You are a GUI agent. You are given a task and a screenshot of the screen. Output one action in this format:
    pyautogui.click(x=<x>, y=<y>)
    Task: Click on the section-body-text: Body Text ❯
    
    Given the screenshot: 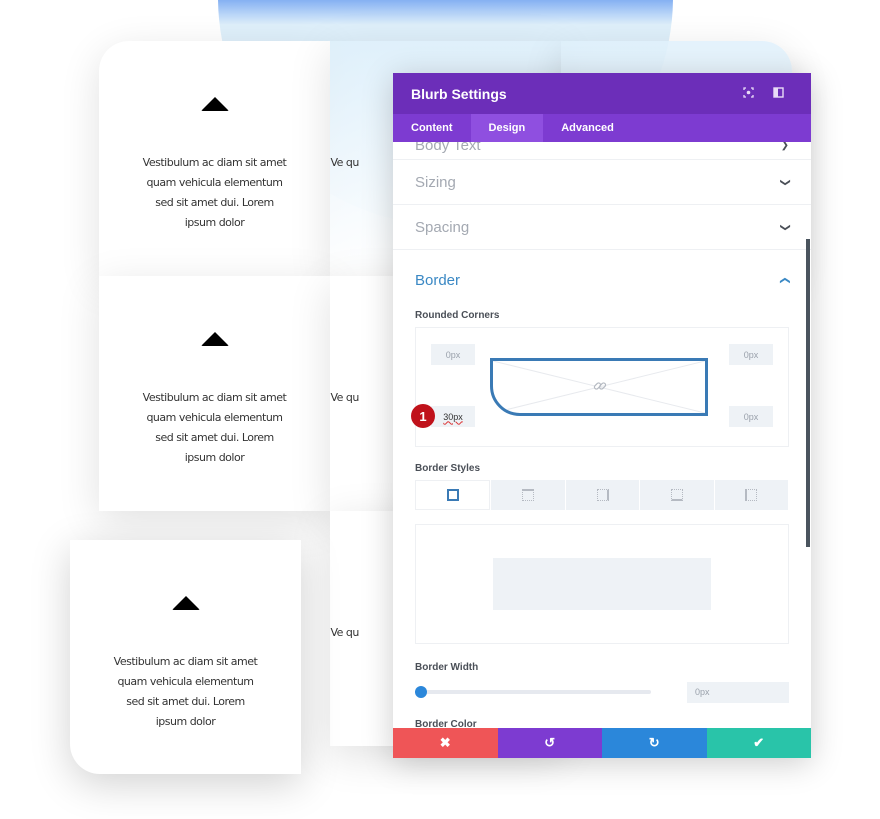 What is the action you would take?
    pyautogui.click(x=602, y=151)
    